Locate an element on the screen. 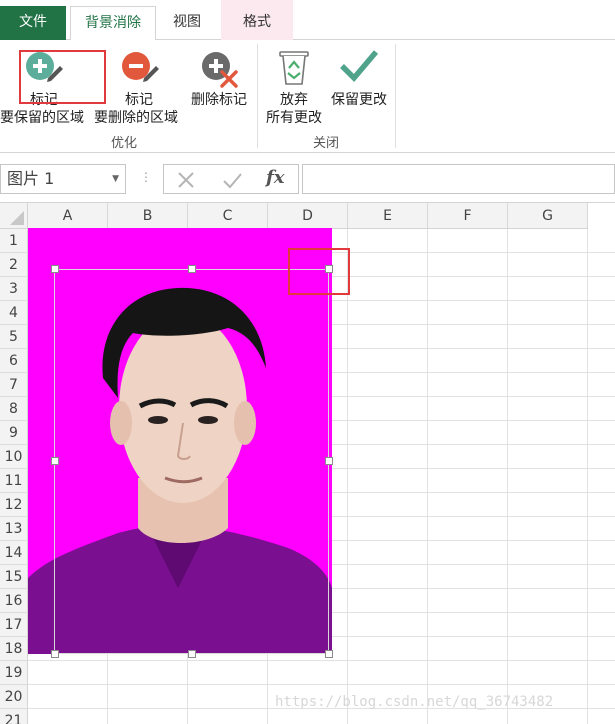  row-header-6: 6 is located at coordinates (14, 361).